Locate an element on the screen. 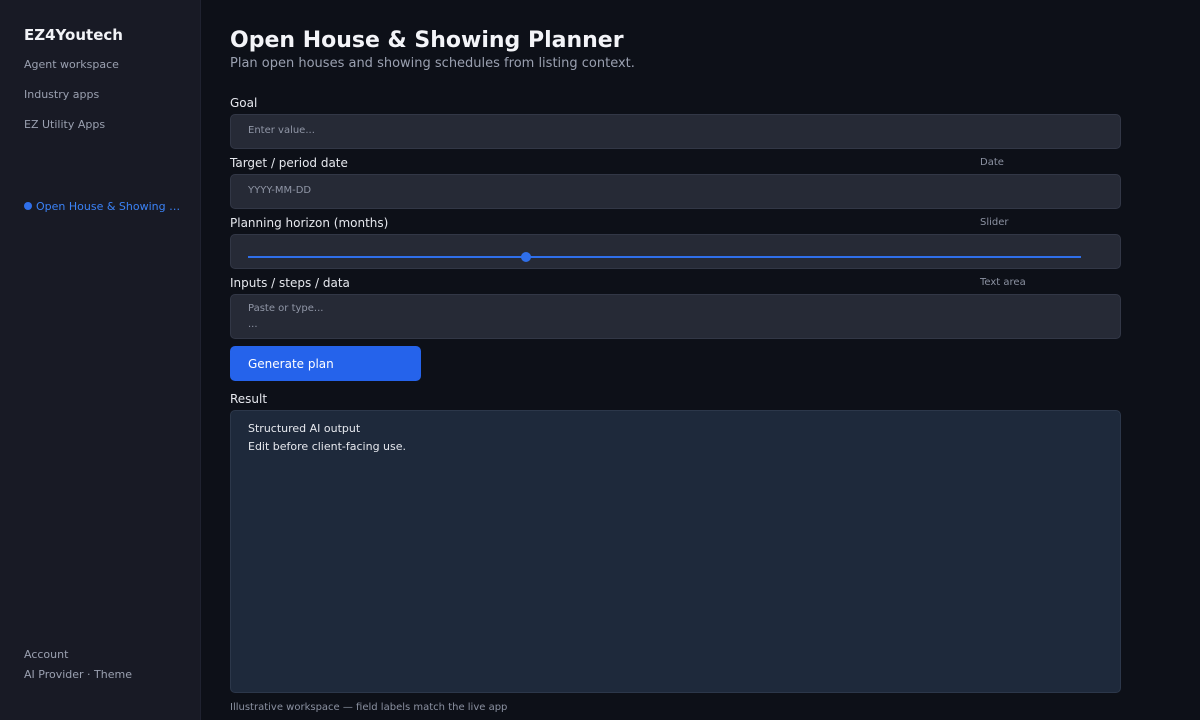 The height and width of the screenshot is (720, 1200). date-label: Target / period date is located at coordinates (289, 163).